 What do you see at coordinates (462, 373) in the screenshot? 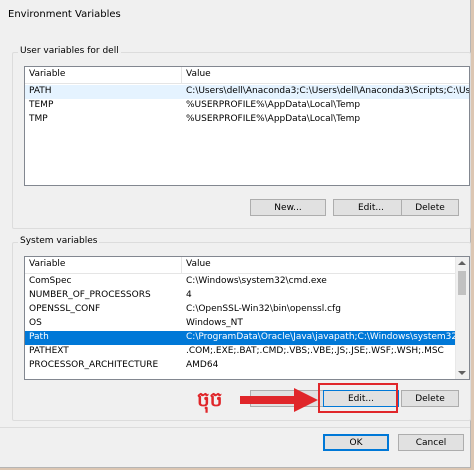
I see `scroll-down-icon` at bounding box center [462, 373].